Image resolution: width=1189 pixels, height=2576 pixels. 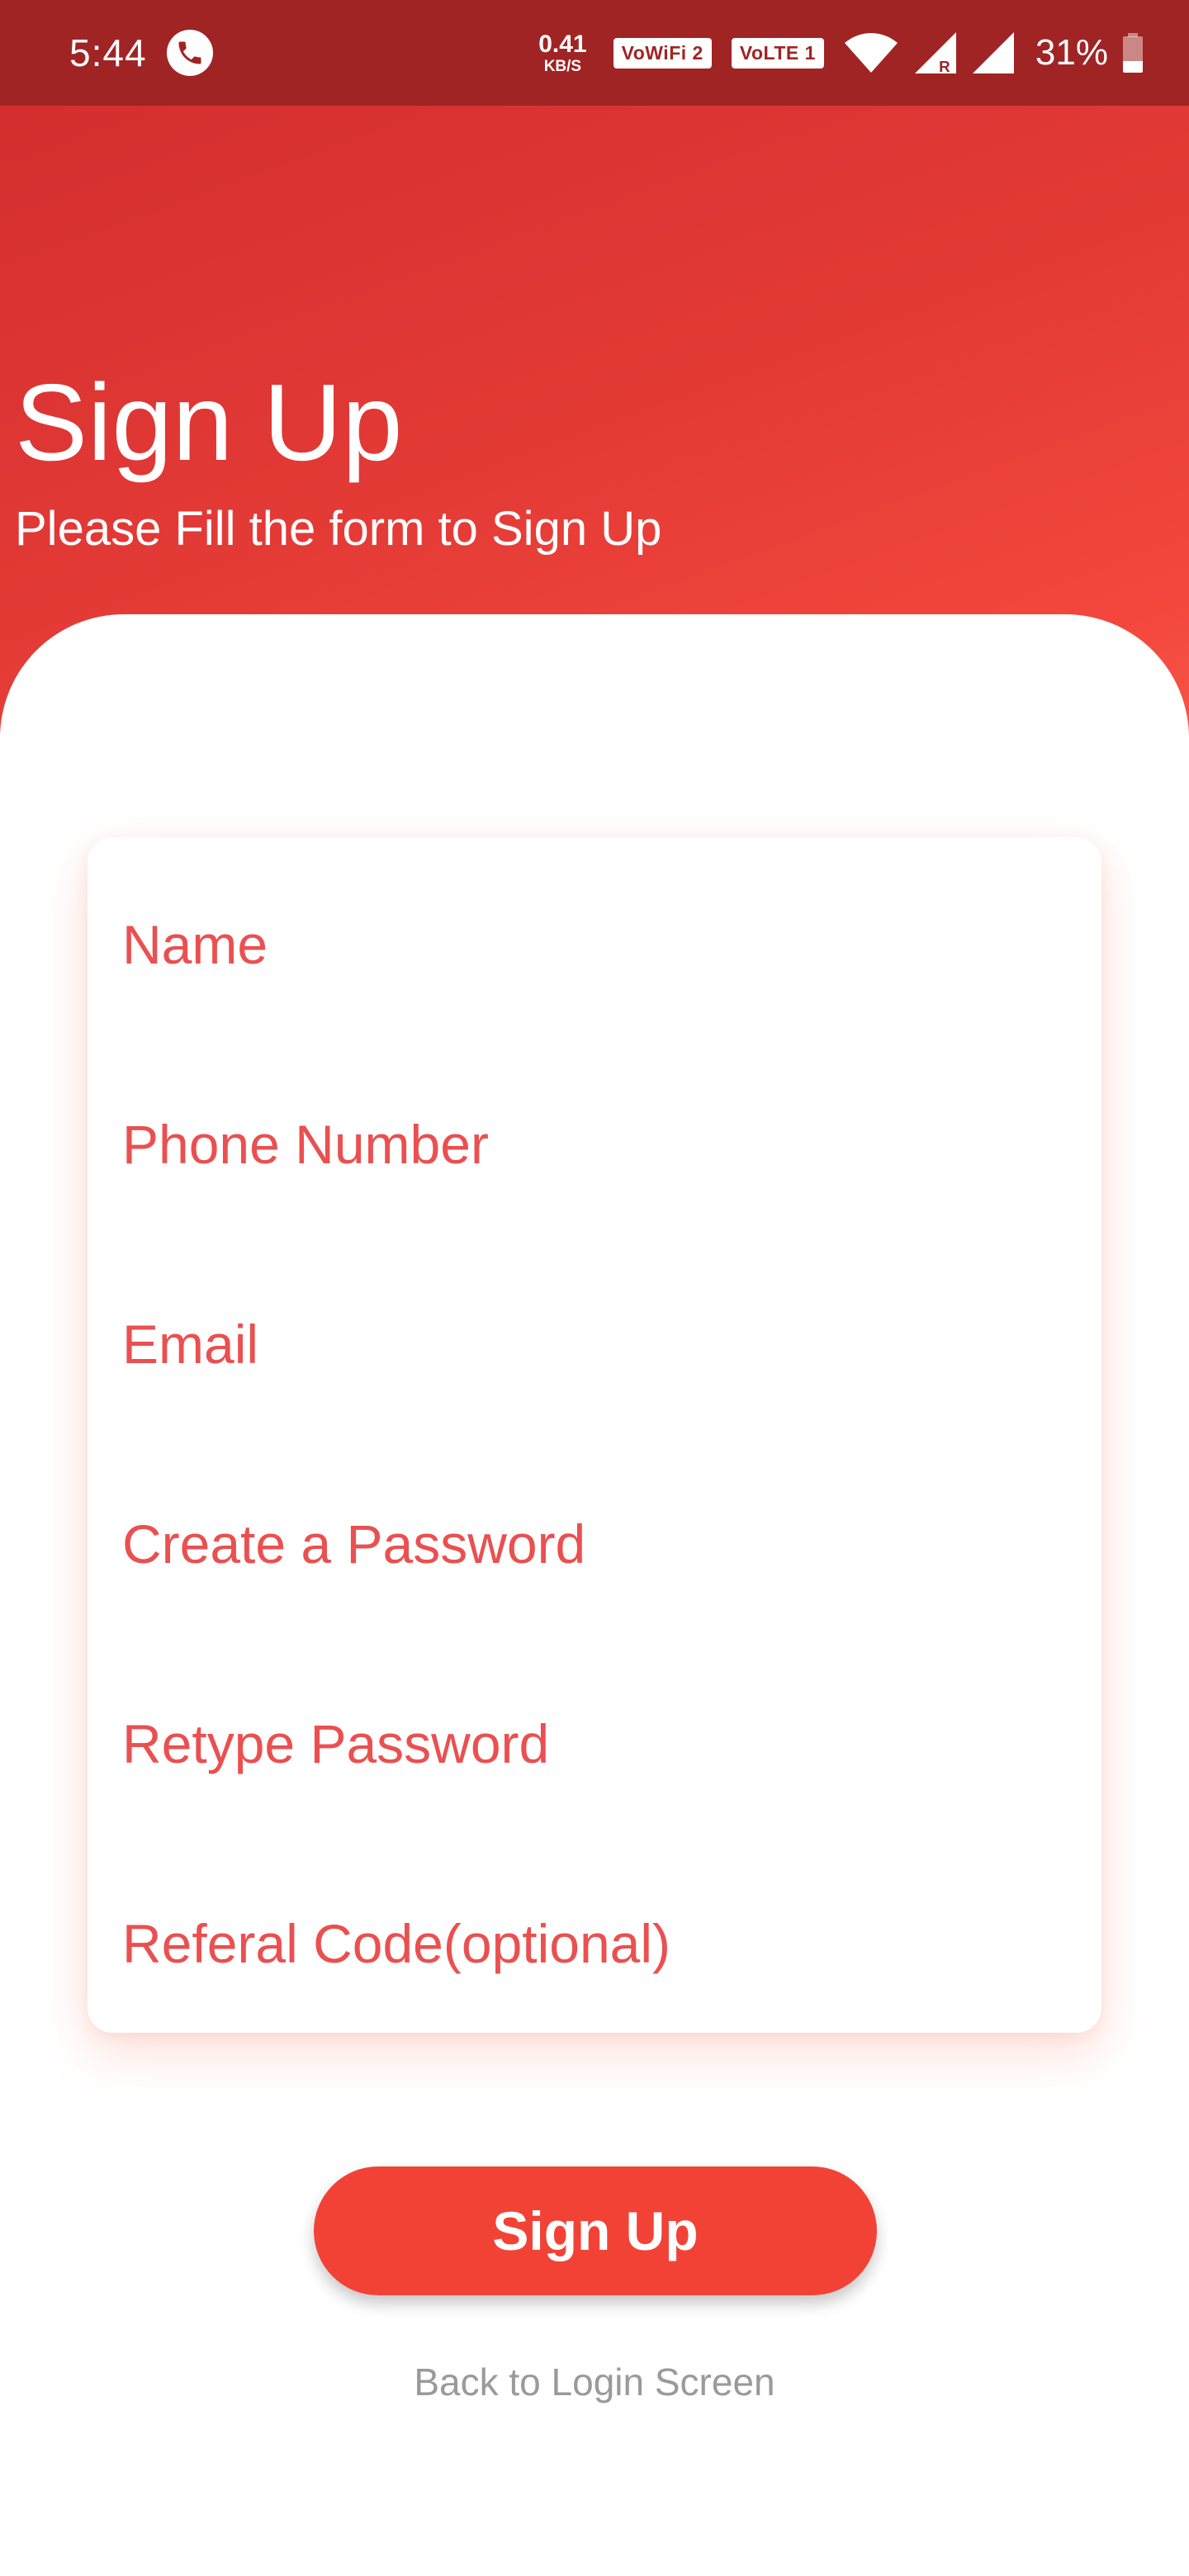 I want to click on status-time: 5:44, so click(x=108, y=52).